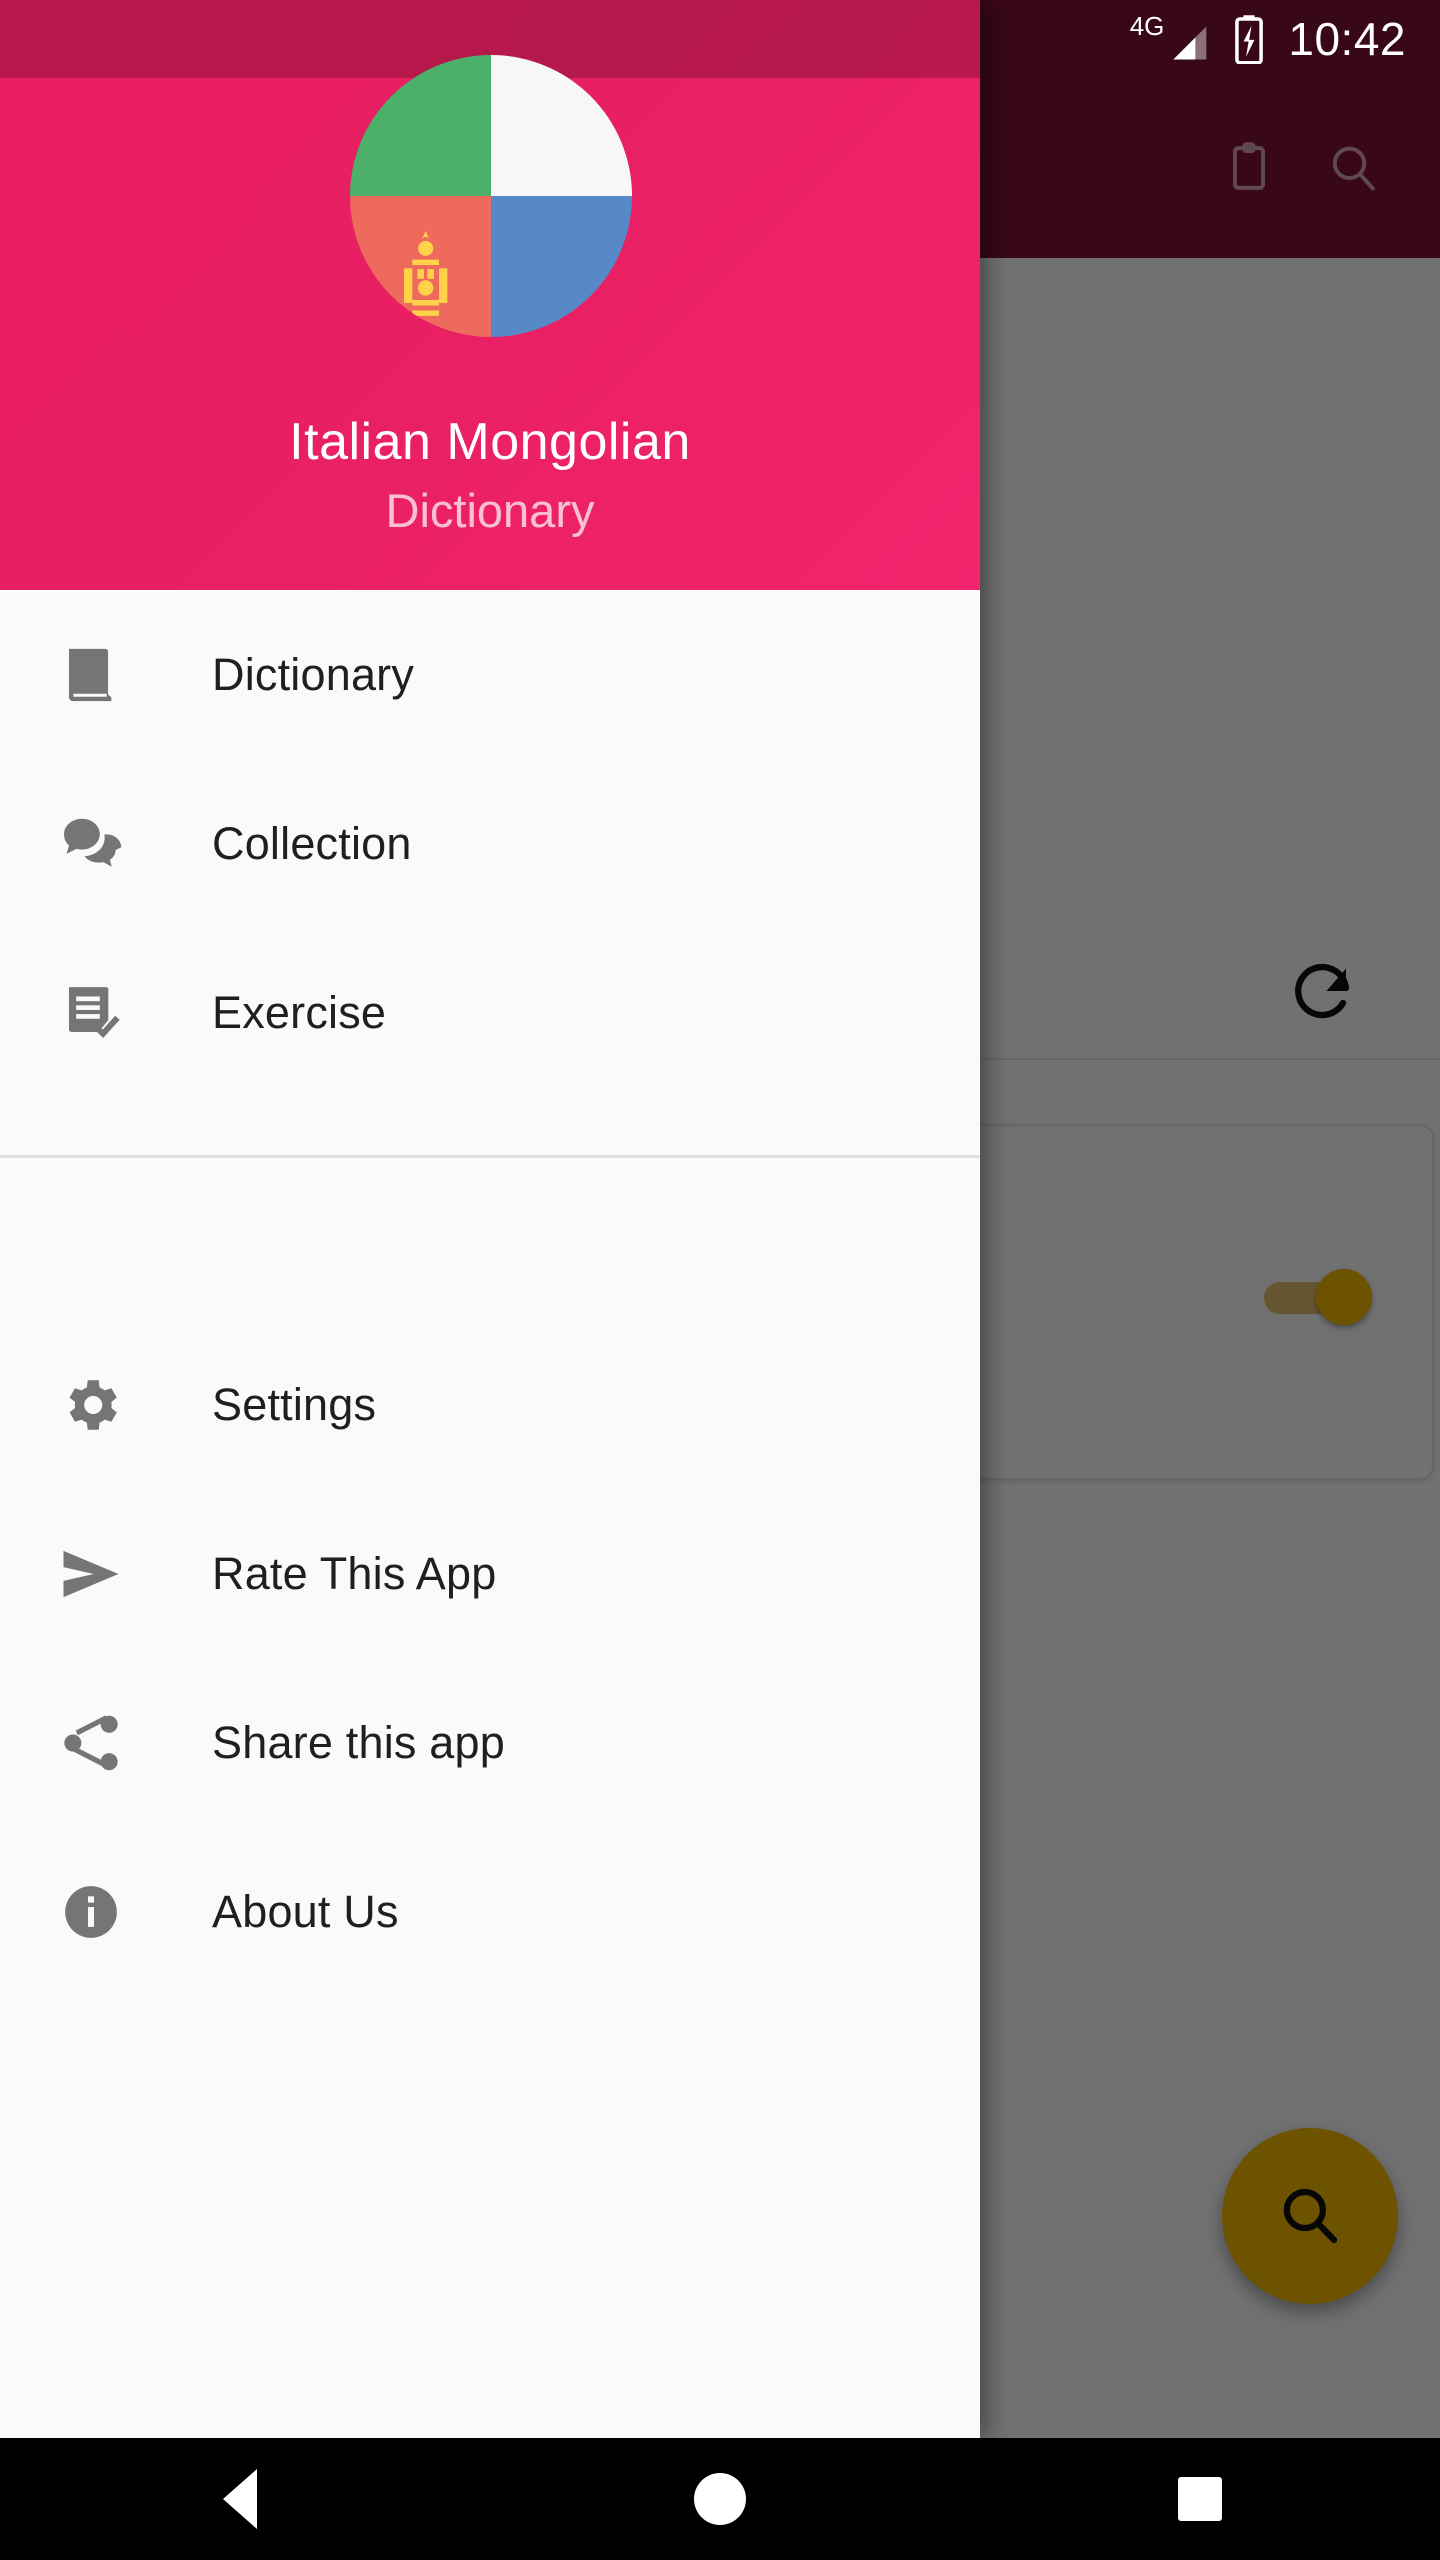 Image resolution: width=1440 pixels, height=2560 pixels. Describe the element at coordinates (101, 1574) in the screenshot. I see `send-icon` at that location.